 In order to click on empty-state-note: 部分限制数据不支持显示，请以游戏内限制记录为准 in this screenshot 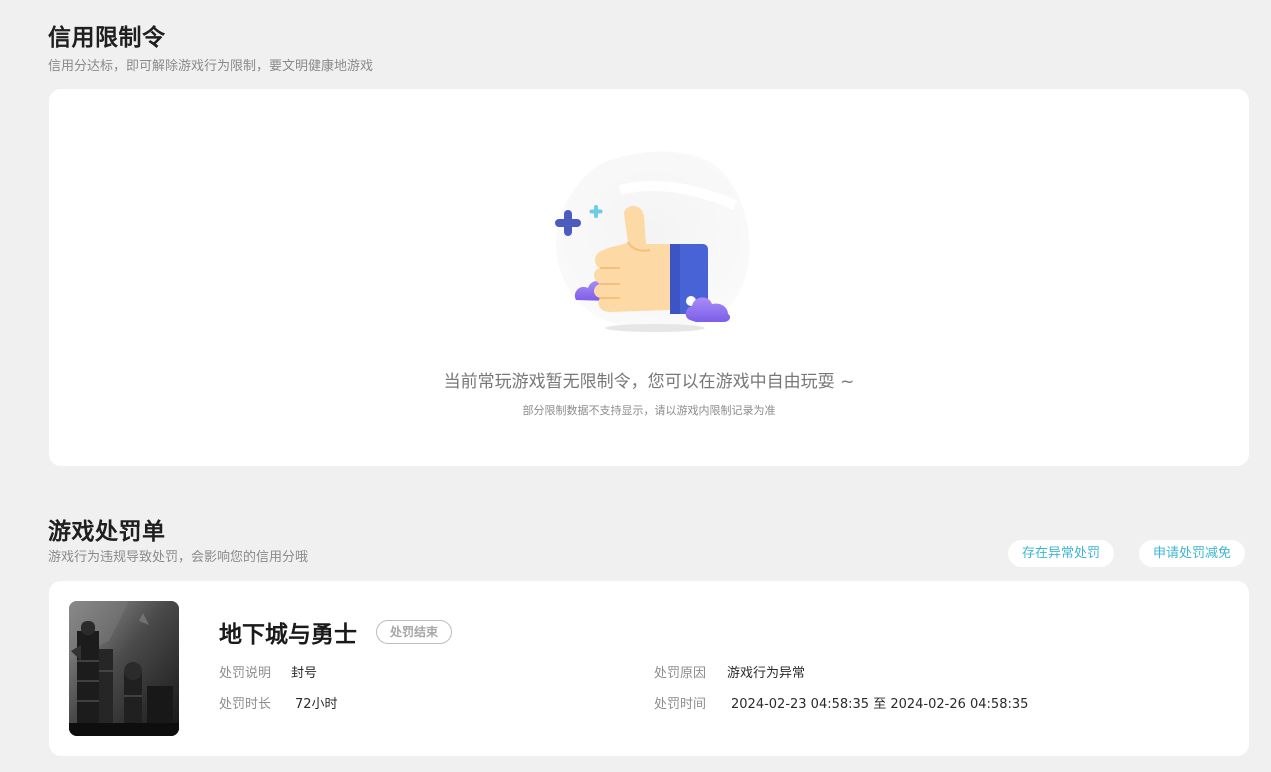, I will do `click(649, 410)`.